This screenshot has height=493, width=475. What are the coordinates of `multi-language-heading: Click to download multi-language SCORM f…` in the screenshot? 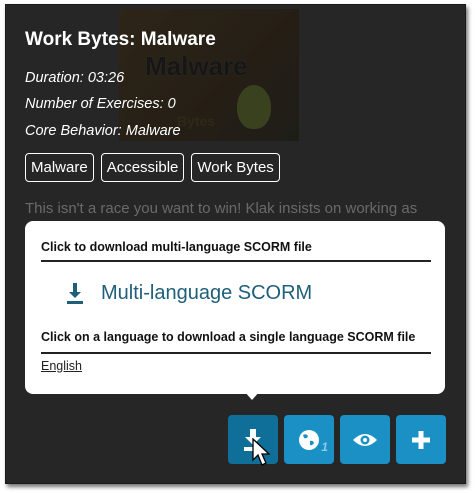 It's located at (176, 247).